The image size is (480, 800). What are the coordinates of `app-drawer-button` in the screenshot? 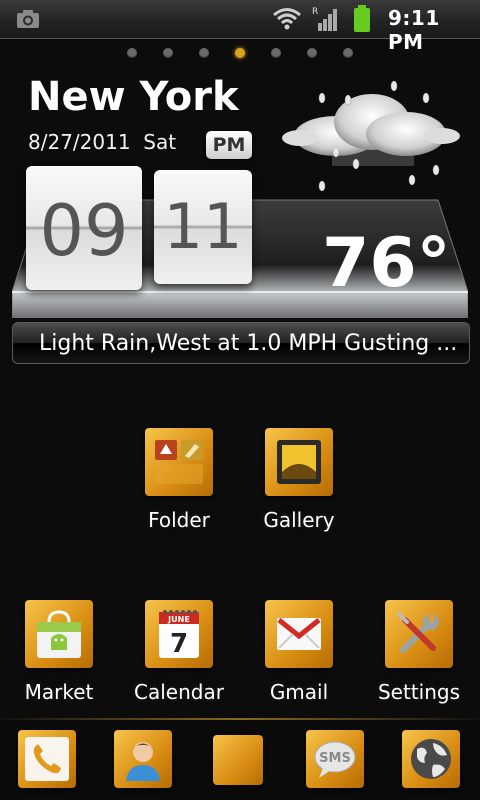 It's located at (238, 760).